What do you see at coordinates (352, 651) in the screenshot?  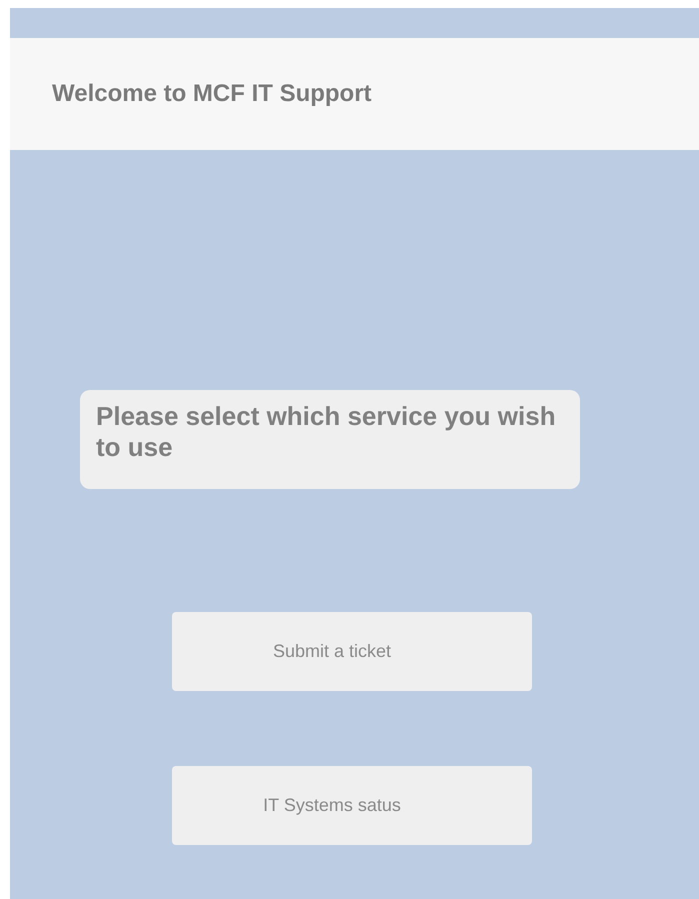 I see `service-button: Submit a ticket` at bounding box center [352, 651].